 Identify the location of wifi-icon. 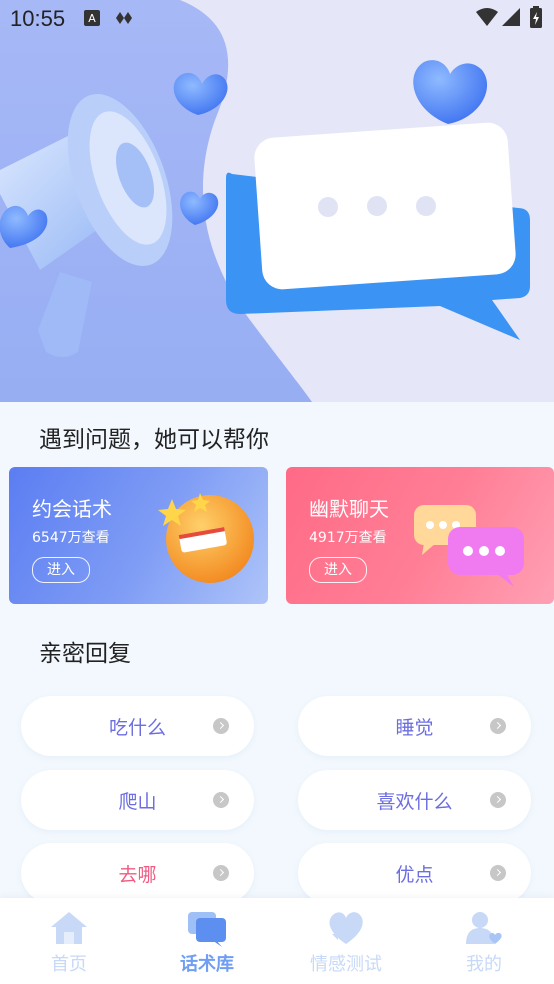
(487, 19).